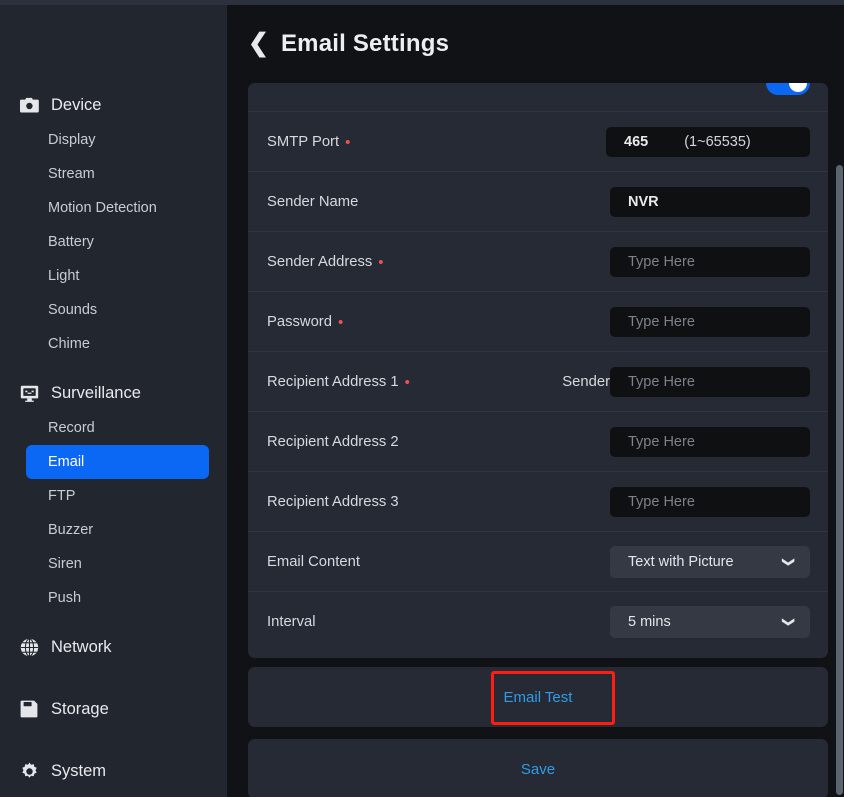  I want to click on recipient-address-2-input: Type Here, so click(710, 441).